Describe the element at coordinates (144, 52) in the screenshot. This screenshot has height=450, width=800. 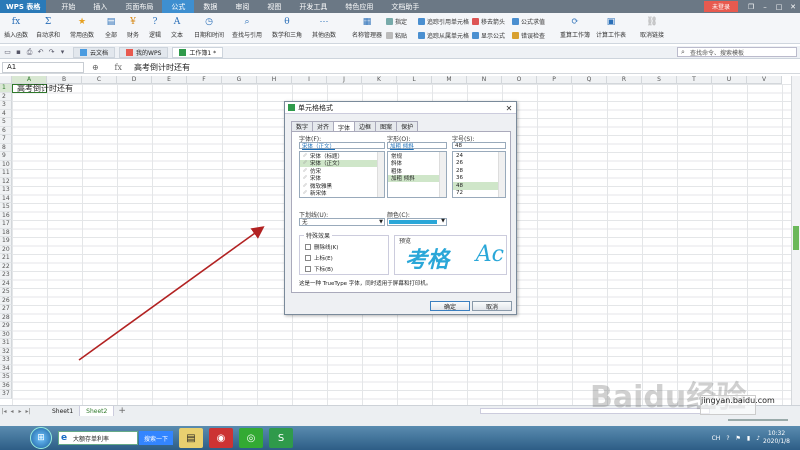
I see `tab-my-wps: 我的WPS` at that location.